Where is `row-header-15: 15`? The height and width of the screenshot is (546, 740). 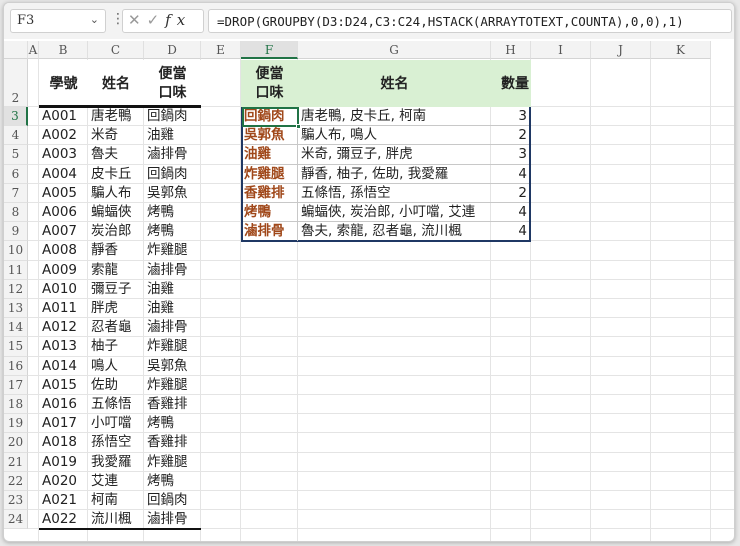
row-header-15: 15 is located at coordinates (16, 347).